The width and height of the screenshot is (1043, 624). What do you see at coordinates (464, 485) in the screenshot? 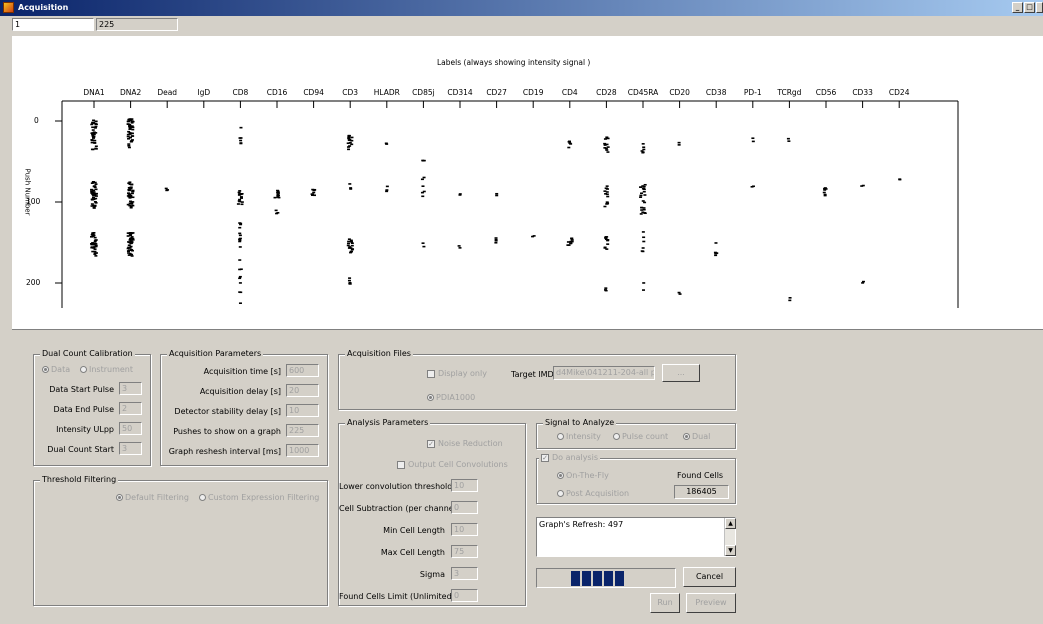
I see `lower-threshold-field: 10` at bounding box center [464, 485].